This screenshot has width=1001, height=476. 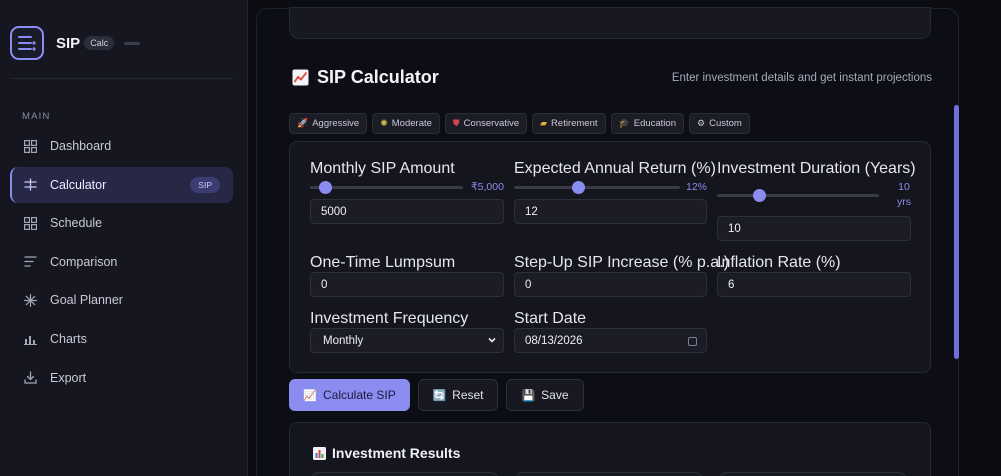 I want to click on sidebar-item-schedule: Schedule, so click(x=121, y=223).